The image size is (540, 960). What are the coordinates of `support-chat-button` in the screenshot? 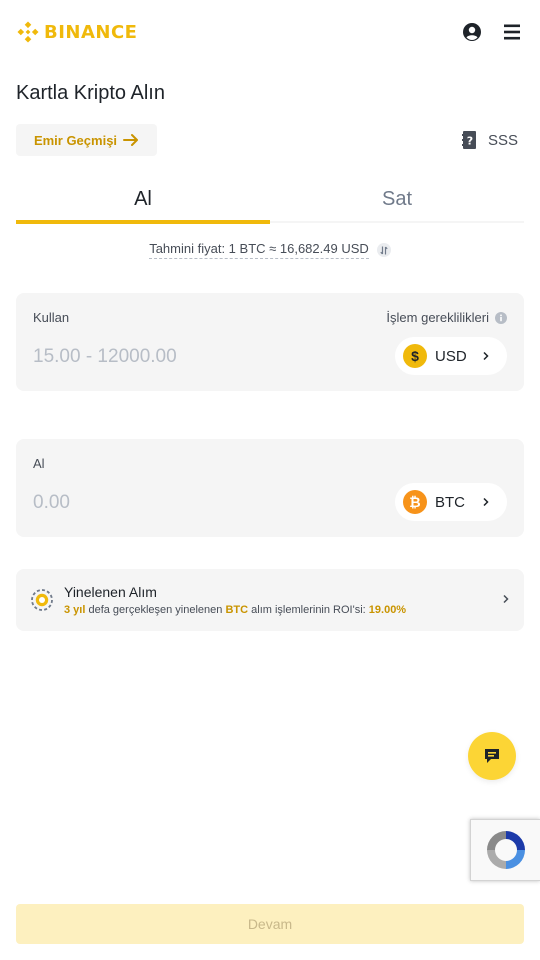 It's located at (492, 756).